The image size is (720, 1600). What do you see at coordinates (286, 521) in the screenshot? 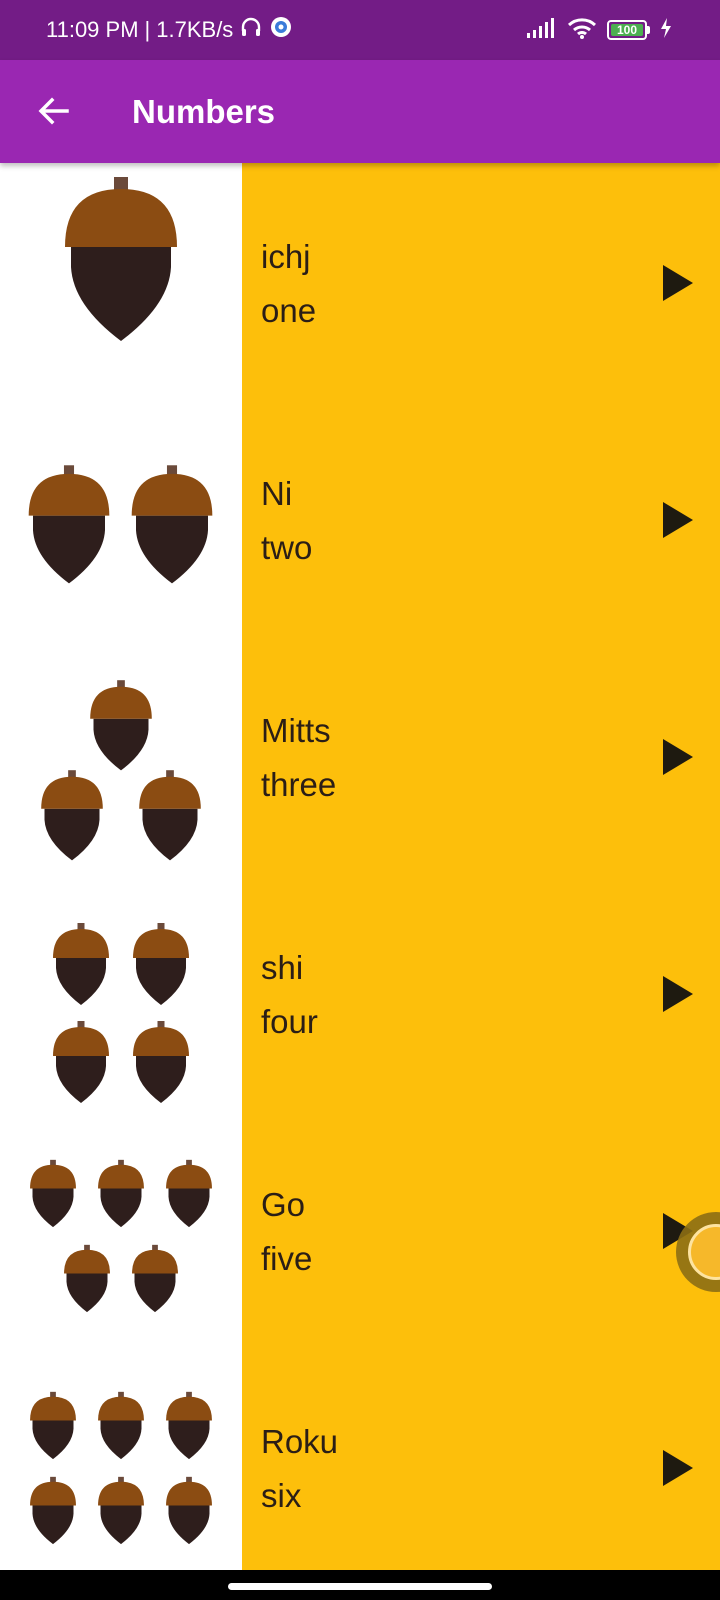
I see `word-group: Ni two` at bounding box center [286, 521].